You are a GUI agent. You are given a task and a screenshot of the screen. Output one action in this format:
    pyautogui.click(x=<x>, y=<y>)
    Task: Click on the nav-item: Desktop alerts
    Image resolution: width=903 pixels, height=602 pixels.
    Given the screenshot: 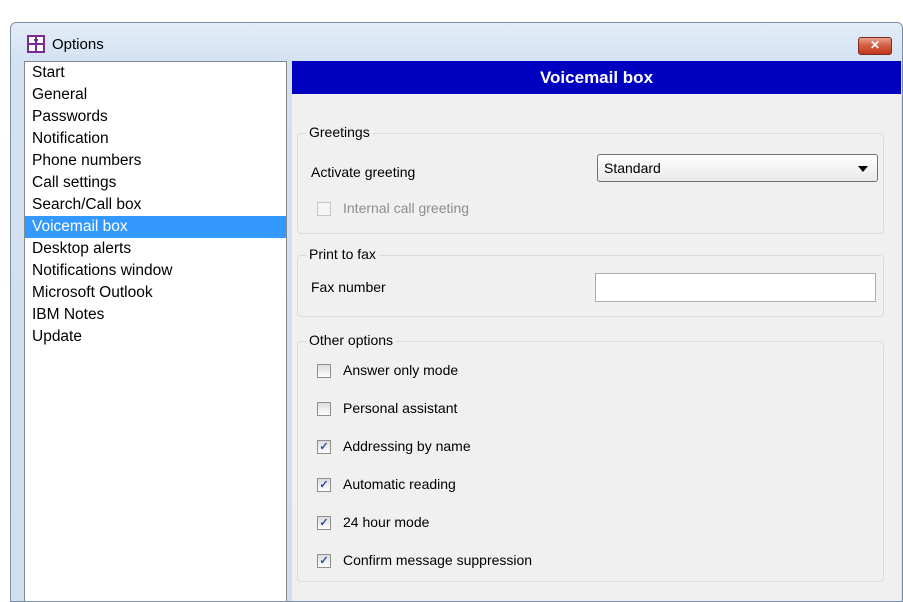 What is the action you would take?
    pyautogui.click(x=155, y=249)
    